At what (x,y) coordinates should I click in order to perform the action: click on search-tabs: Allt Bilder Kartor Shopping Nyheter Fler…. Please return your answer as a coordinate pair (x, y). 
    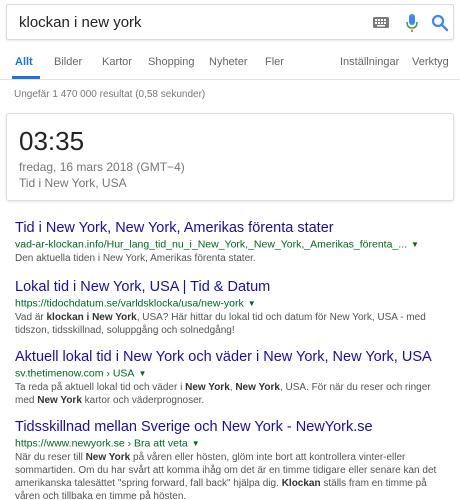
    Looking at the image, I should click on (230, 64).